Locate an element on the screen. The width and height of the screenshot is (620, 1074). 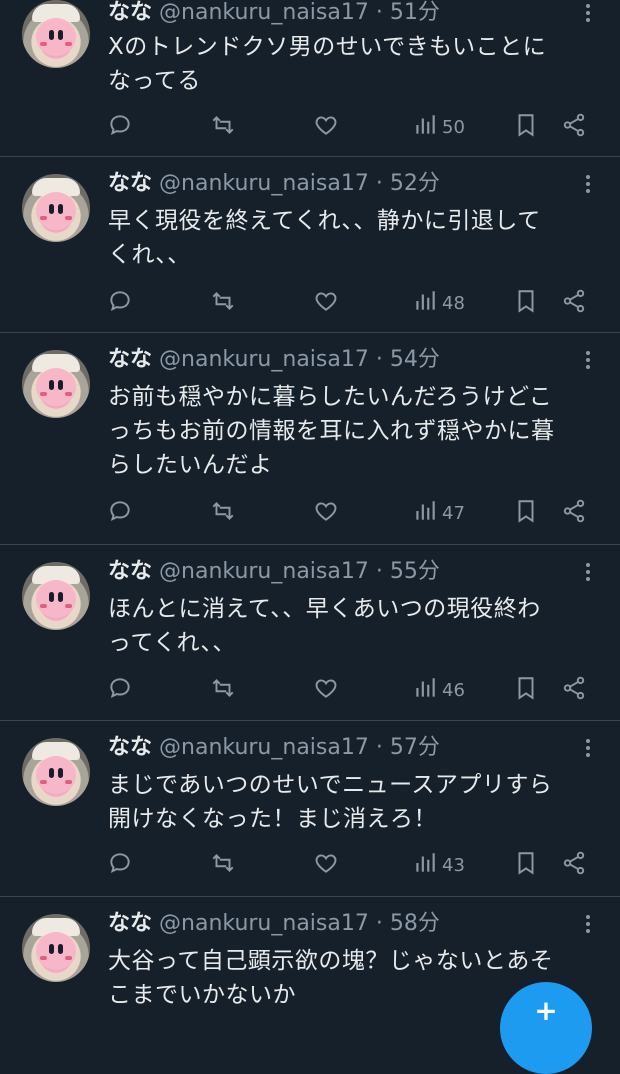
tweet-header: なな @nankuru_naisa17 · 51分 is located at coordinates (274, 13).